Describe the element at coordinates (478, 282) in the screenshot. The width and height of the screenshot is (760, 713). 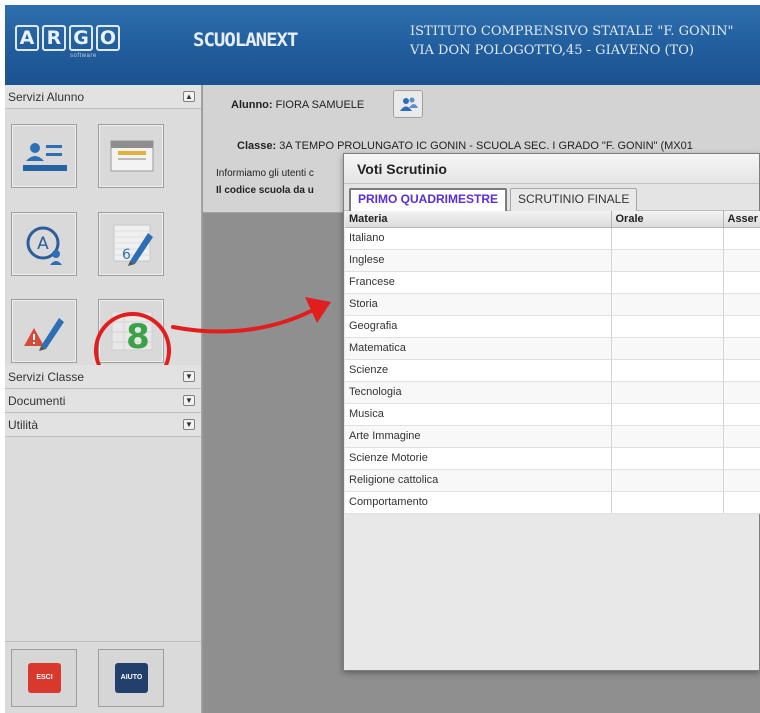
I see `subject-cell: Francese` at that location.